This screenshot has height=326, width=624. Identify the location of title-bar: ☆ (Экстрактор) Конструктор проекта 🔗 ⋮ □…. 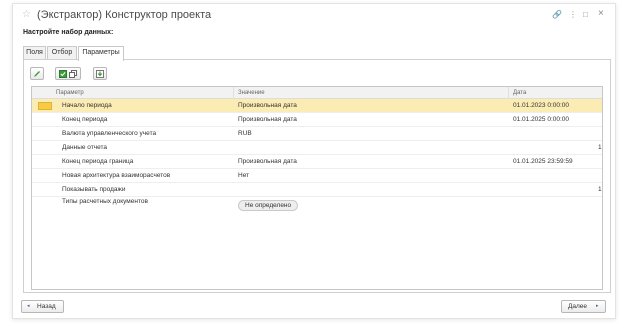
(314, 15).